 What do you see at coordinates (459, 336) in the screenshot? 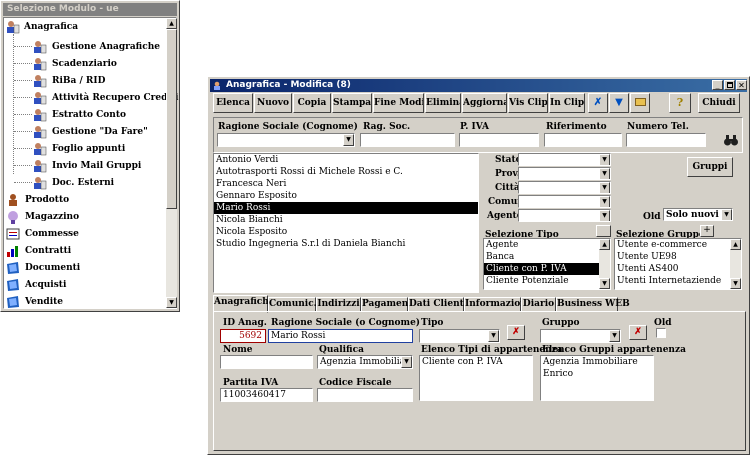
I see `tipo-combo: ▼` at bounding box center [459, 336].